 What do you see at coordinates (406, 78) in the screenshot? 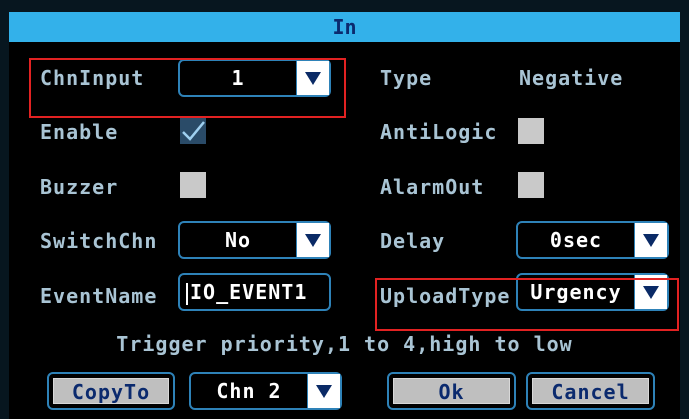
I see `type-label: Type` at bounding box center [406, 78].